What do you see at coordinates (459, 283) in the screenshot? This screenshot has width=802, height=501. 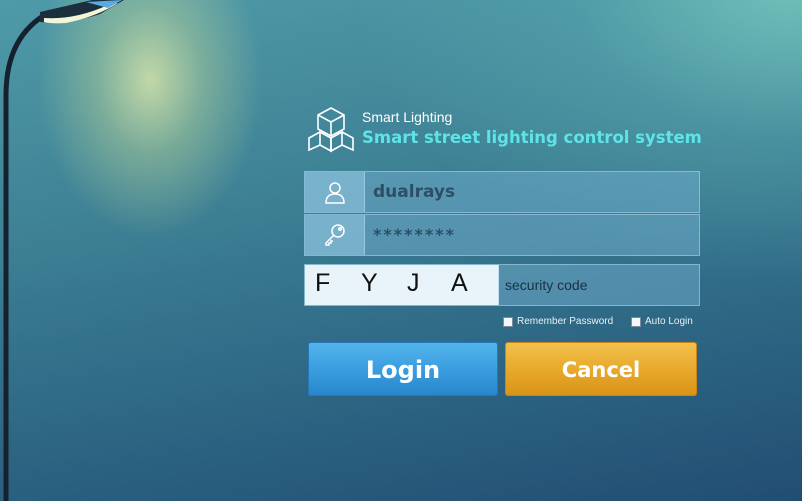 I see `captcha-char: A` at bounding box center [459, 283].